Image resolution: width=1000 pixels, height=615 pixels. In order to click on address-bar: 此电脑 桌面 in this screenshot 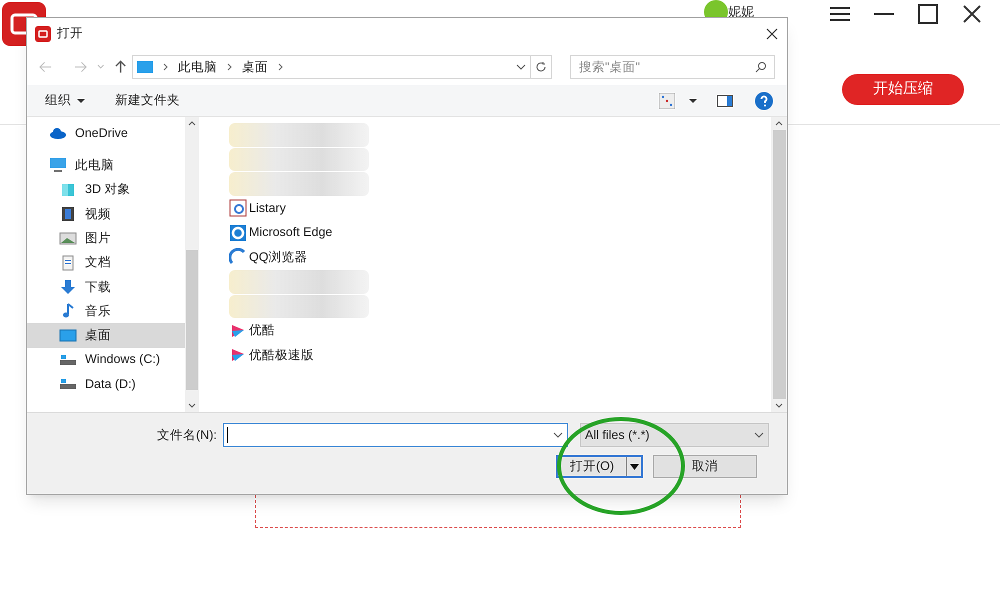, I will do `click(332, 67)`.